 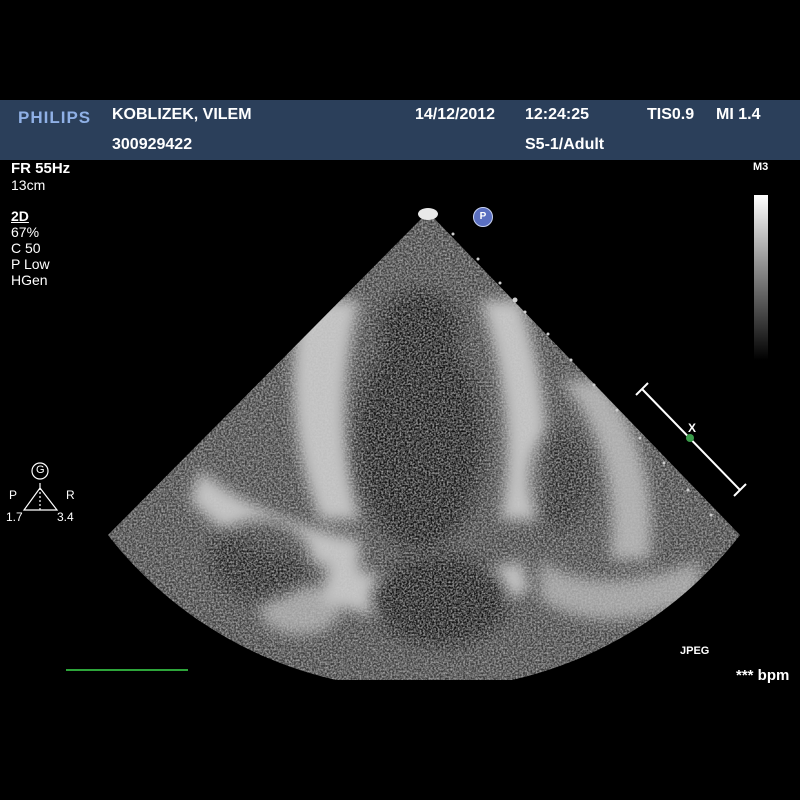 What do you see at coordinates (70, 495) in the screenshot?
I see `orientation-right-label: R` at bounding box center [70, 495].